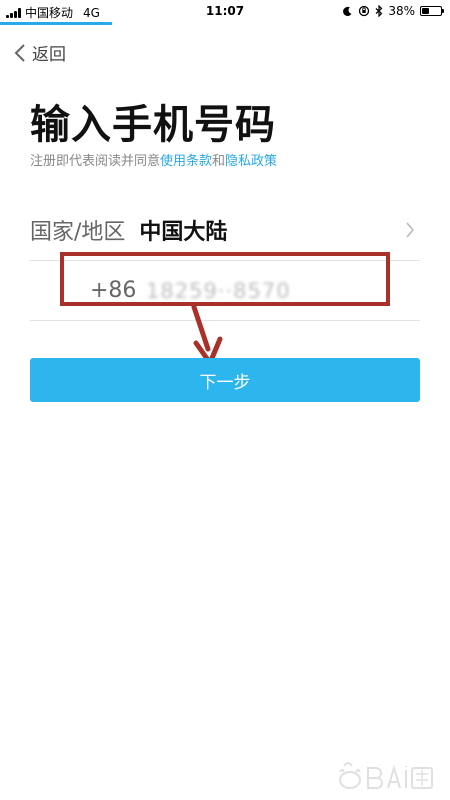 The width and height of the screenshot is (450, 800). Describe the element at coordinates (153, 125) in the screenshot. I see `page-title: 输入手机号码` at that location.